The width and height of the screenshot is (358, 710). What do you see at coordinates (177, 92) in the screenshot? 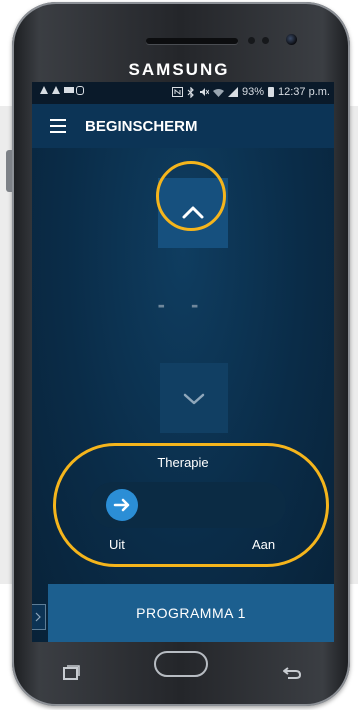
I see `nfc-icon` at bounding box center [177, 92].